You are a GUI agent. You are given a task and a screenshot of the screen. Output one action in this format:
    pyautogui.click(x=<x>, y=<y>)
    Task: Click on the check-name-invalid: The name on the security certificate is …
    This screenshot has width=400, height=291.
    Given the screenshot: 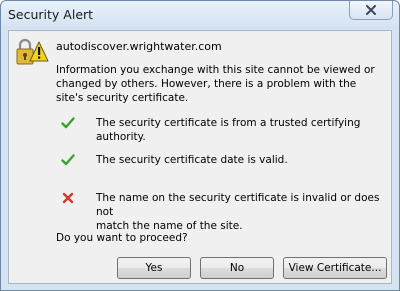 What is the action you would take?
    pyautogui.click(x=242, y=212)
    